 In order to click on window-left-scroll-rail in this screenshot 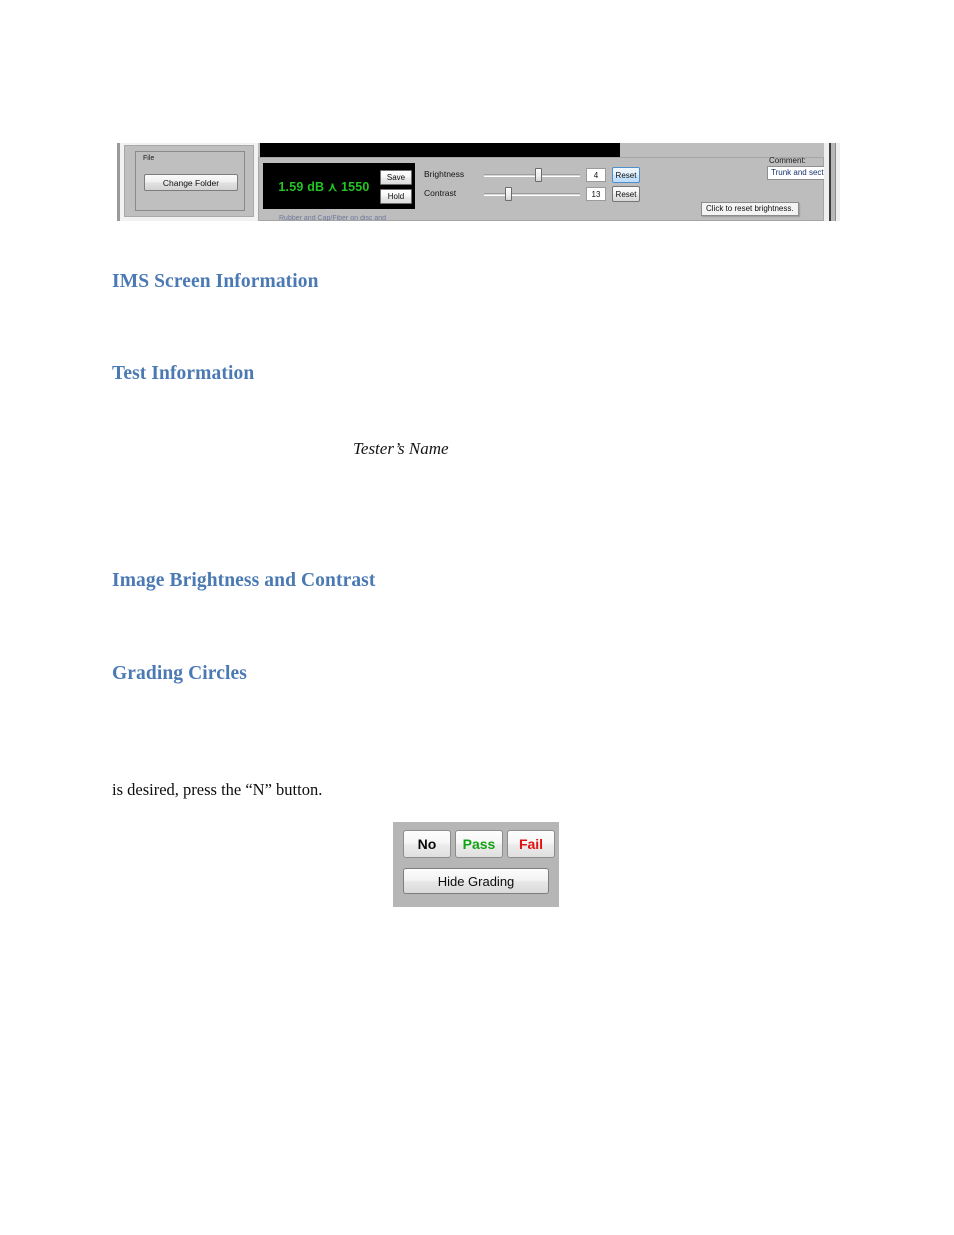, I will do `click(115, 182)`.